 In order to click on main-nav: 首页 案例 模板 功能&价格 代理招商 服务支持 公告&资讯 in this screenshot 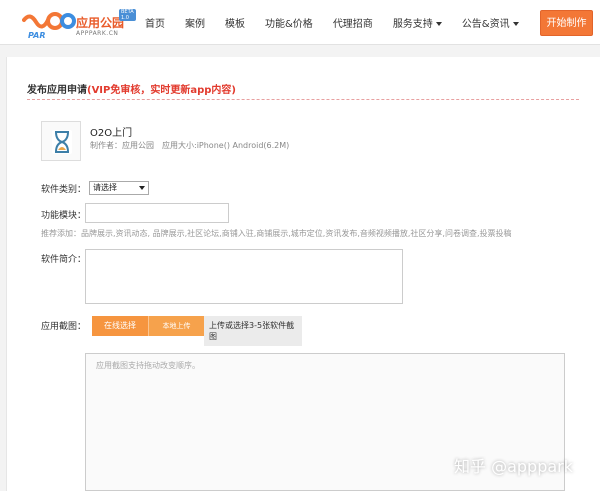, I will do `click(342, 22)`.